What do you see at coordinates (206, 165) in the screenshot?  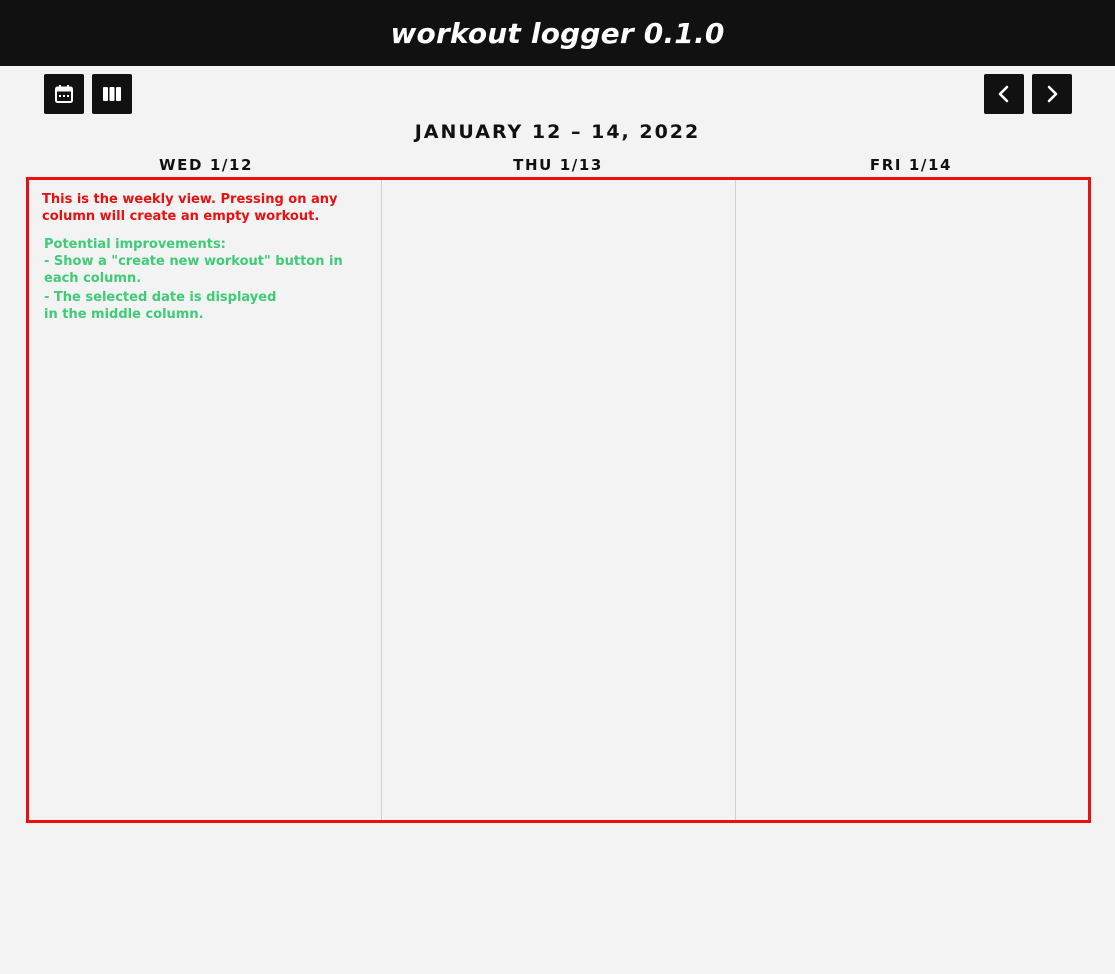 I see `day-header-wed: WED 1/12` at bounding box center [206, 165].